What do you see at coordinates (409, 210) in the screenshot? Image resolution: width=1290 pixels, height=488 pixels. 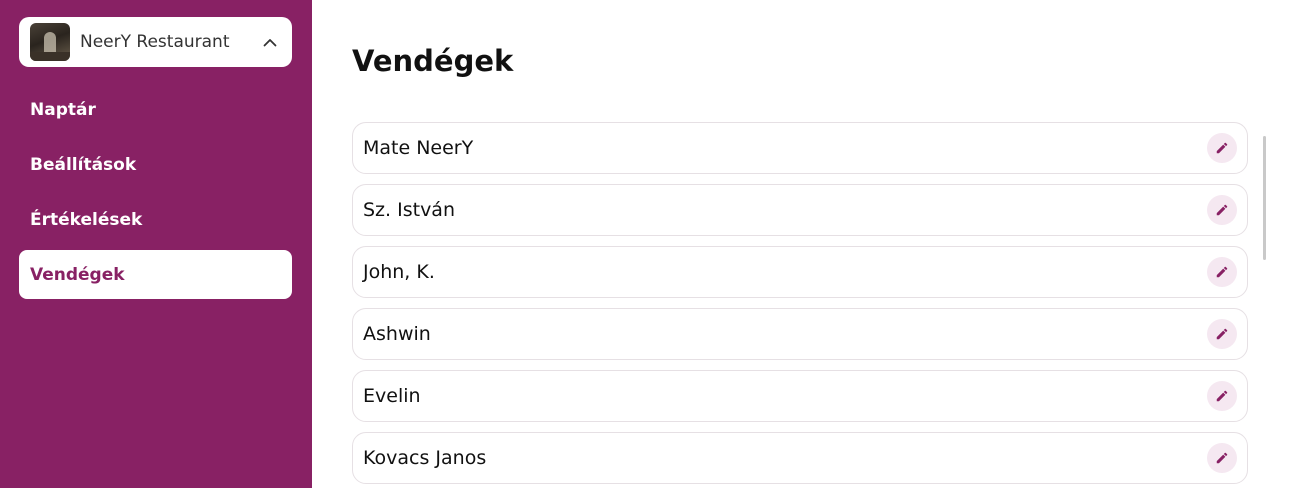 I see `guest-name: Sz. István` at bounding box center [409, 210].